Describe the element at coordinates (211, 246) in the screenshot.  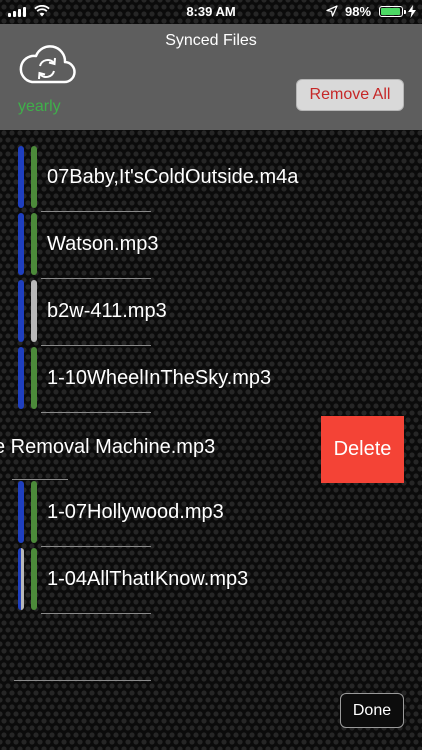
I see `list-item: Watson.mp3` at that location.